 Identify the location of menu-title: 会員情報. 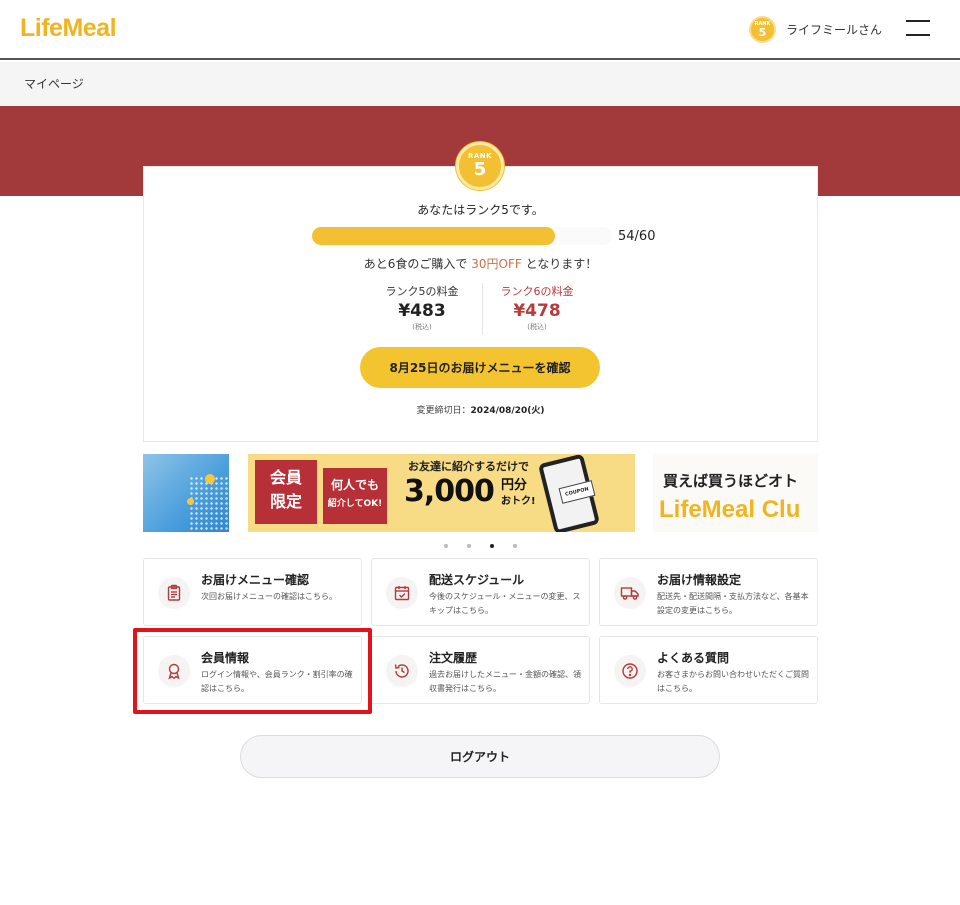
(225, 658).